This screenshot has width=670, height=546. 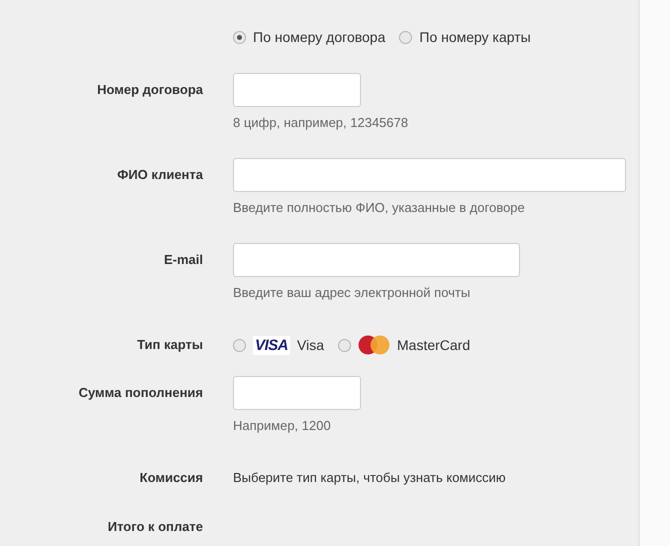 I want to click on radio-option: MasterCard, so click(x=404, y=345).